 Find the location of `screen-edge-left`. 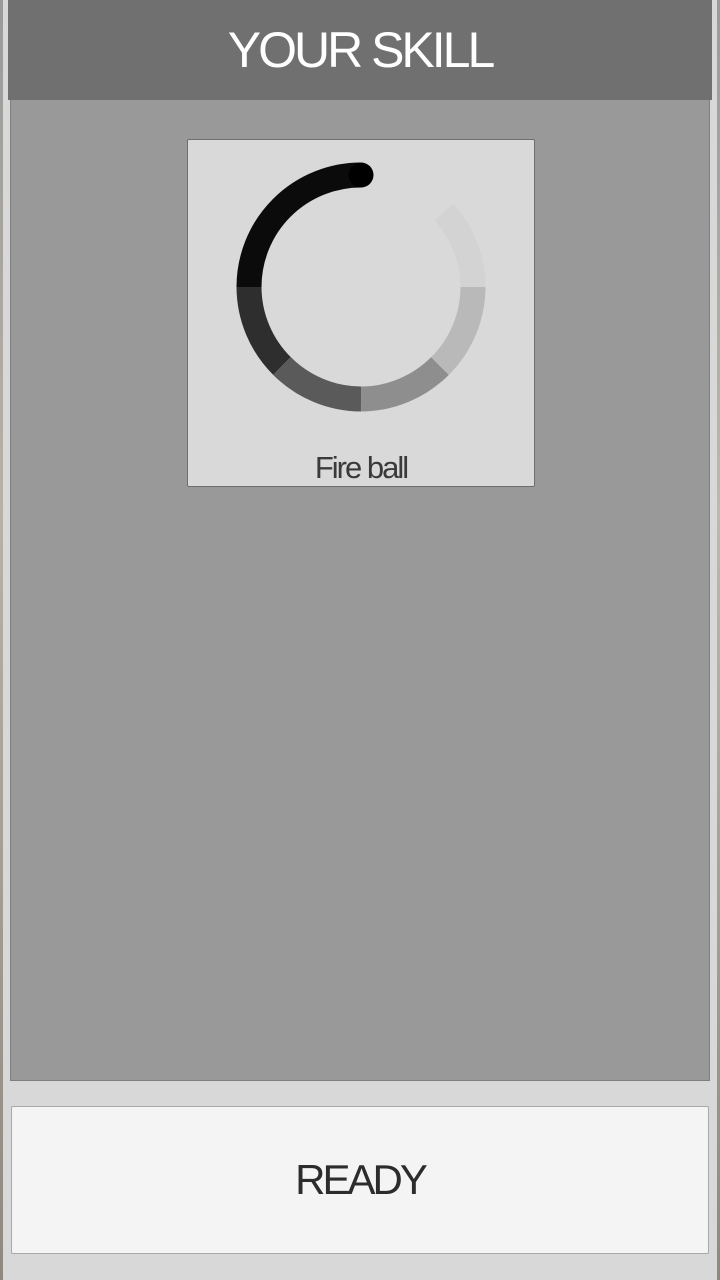

screen-edge-left is located at coordinates (1, 640).